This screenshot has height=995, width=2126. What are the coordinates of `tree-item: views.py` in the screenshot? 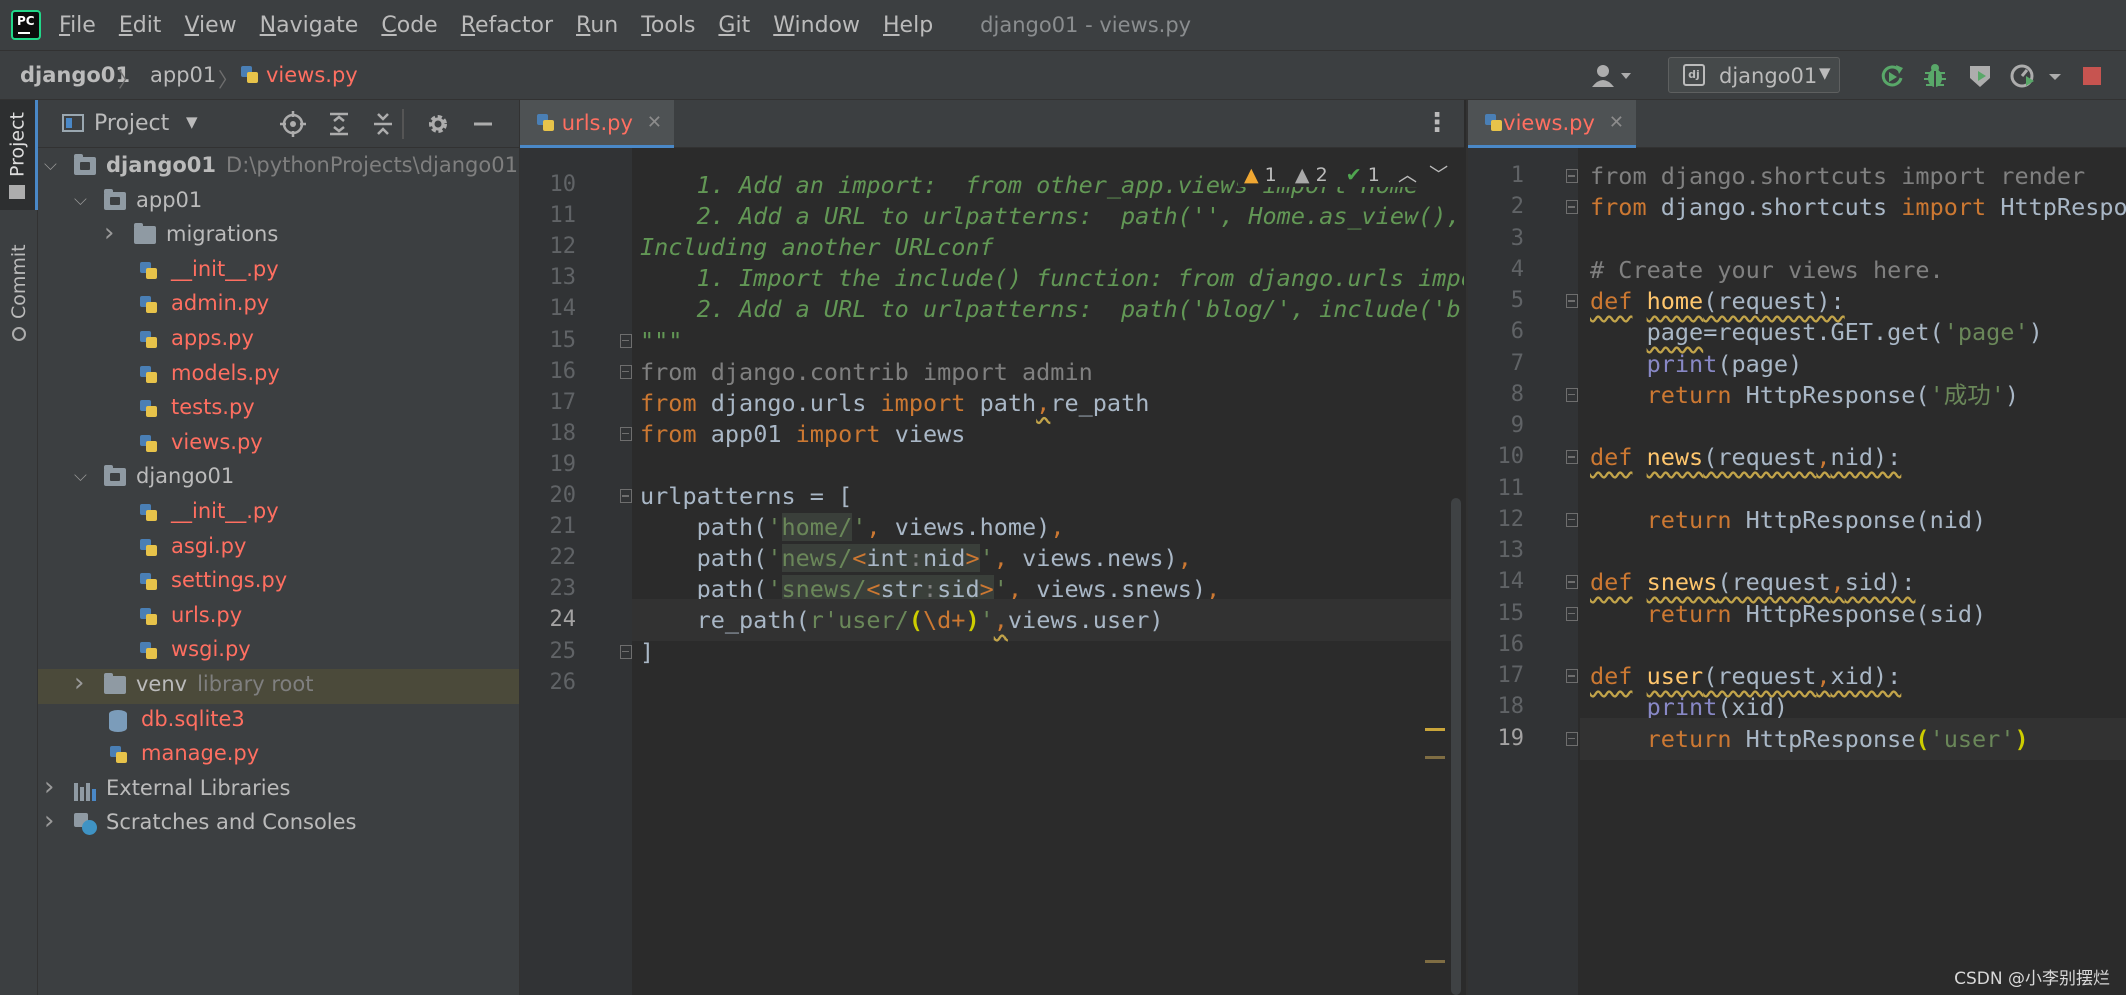 It's located at (278, 444).